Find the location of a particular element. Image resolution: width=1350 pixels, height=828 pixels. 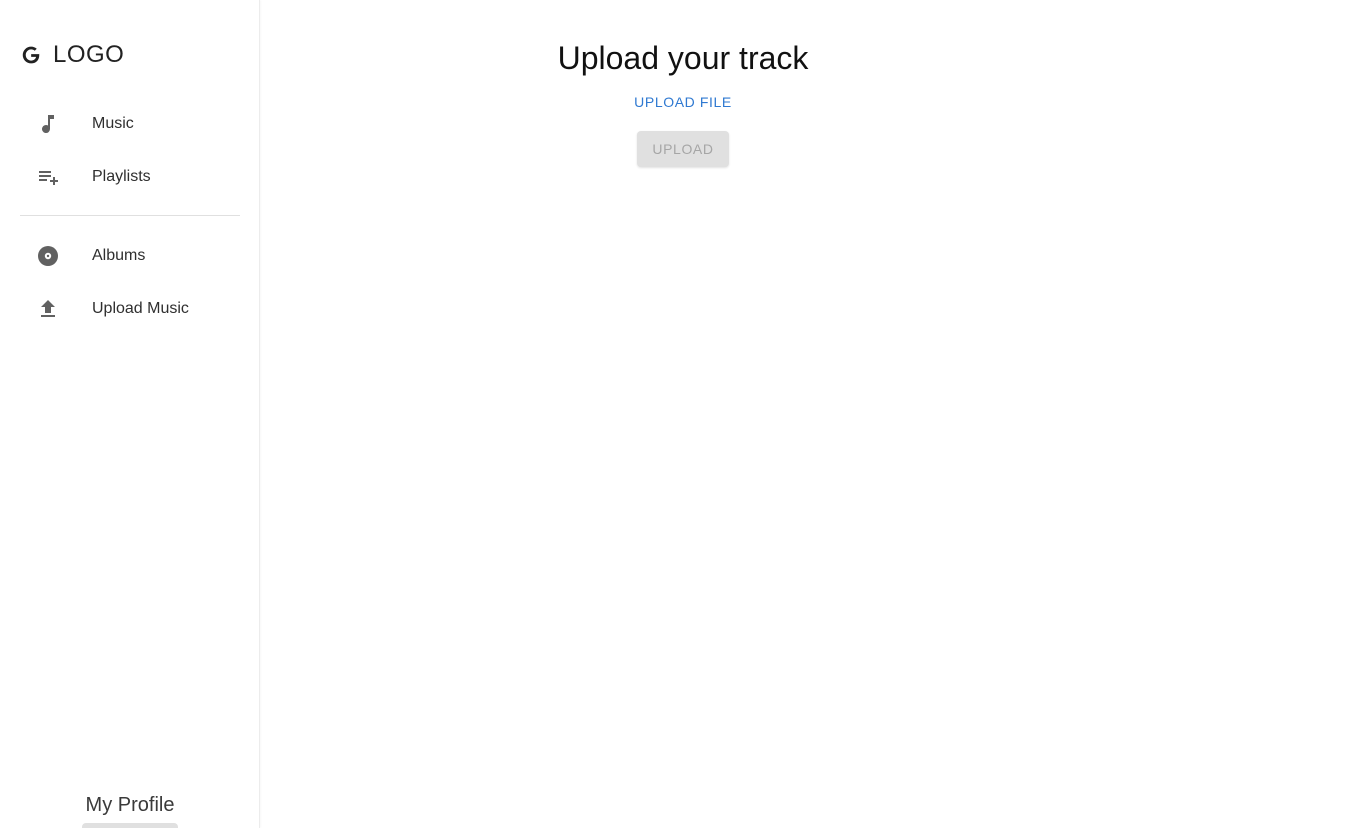

profile-section: My Profile is located at coordinates (130, 811).